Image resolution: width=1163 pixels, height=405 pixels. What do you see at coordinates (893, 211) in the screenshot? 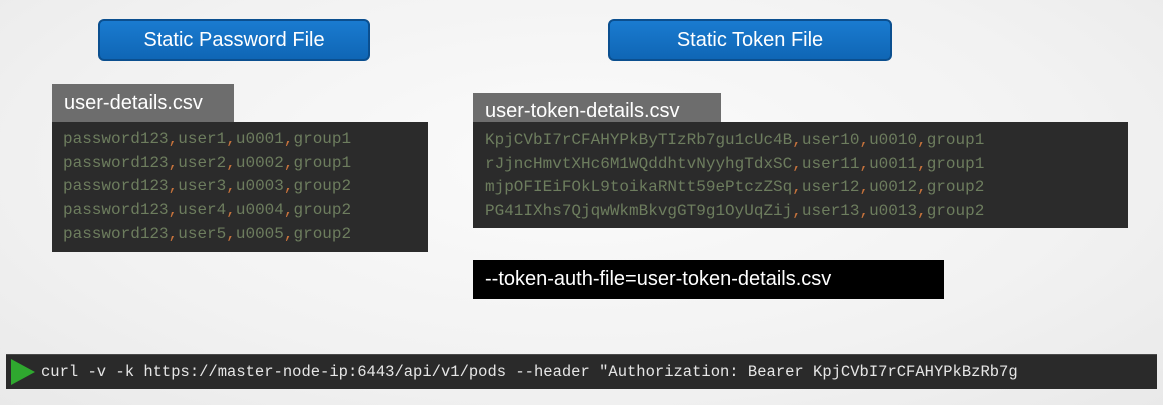
I see `token-csv-cell: u0013` at bounding box center [893, 211].